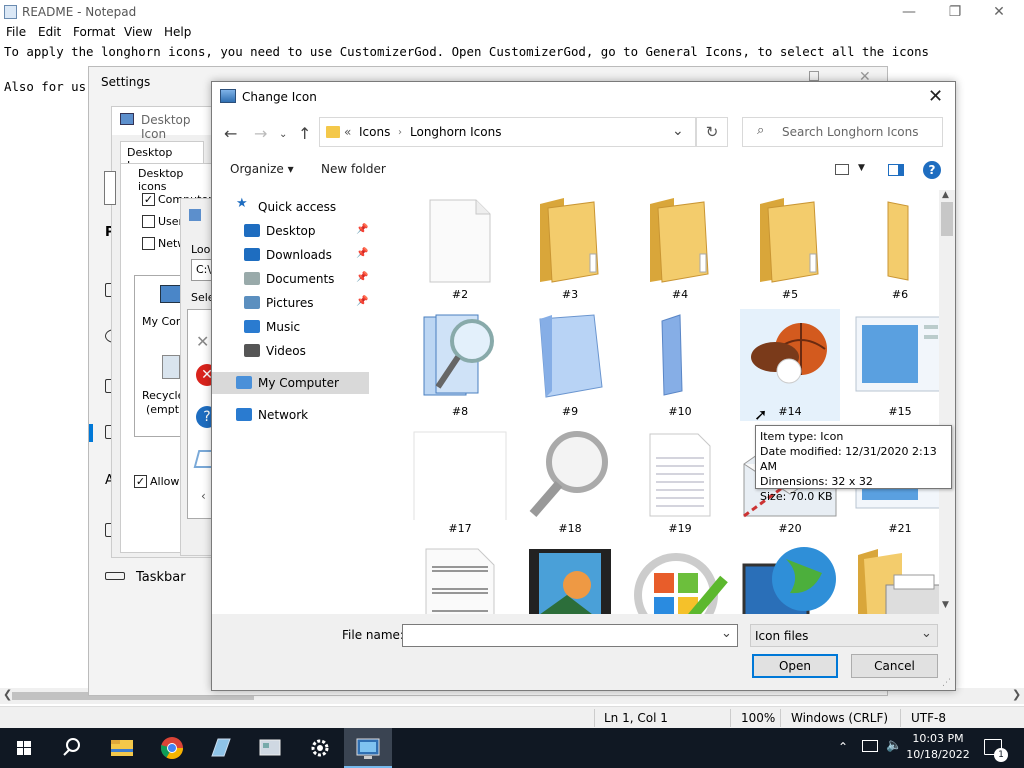 The width and height of the screenshot is (1024, 768). I want to click on address-bar: « Icons › Longhorn Icons ⌄, so click(507, 132).